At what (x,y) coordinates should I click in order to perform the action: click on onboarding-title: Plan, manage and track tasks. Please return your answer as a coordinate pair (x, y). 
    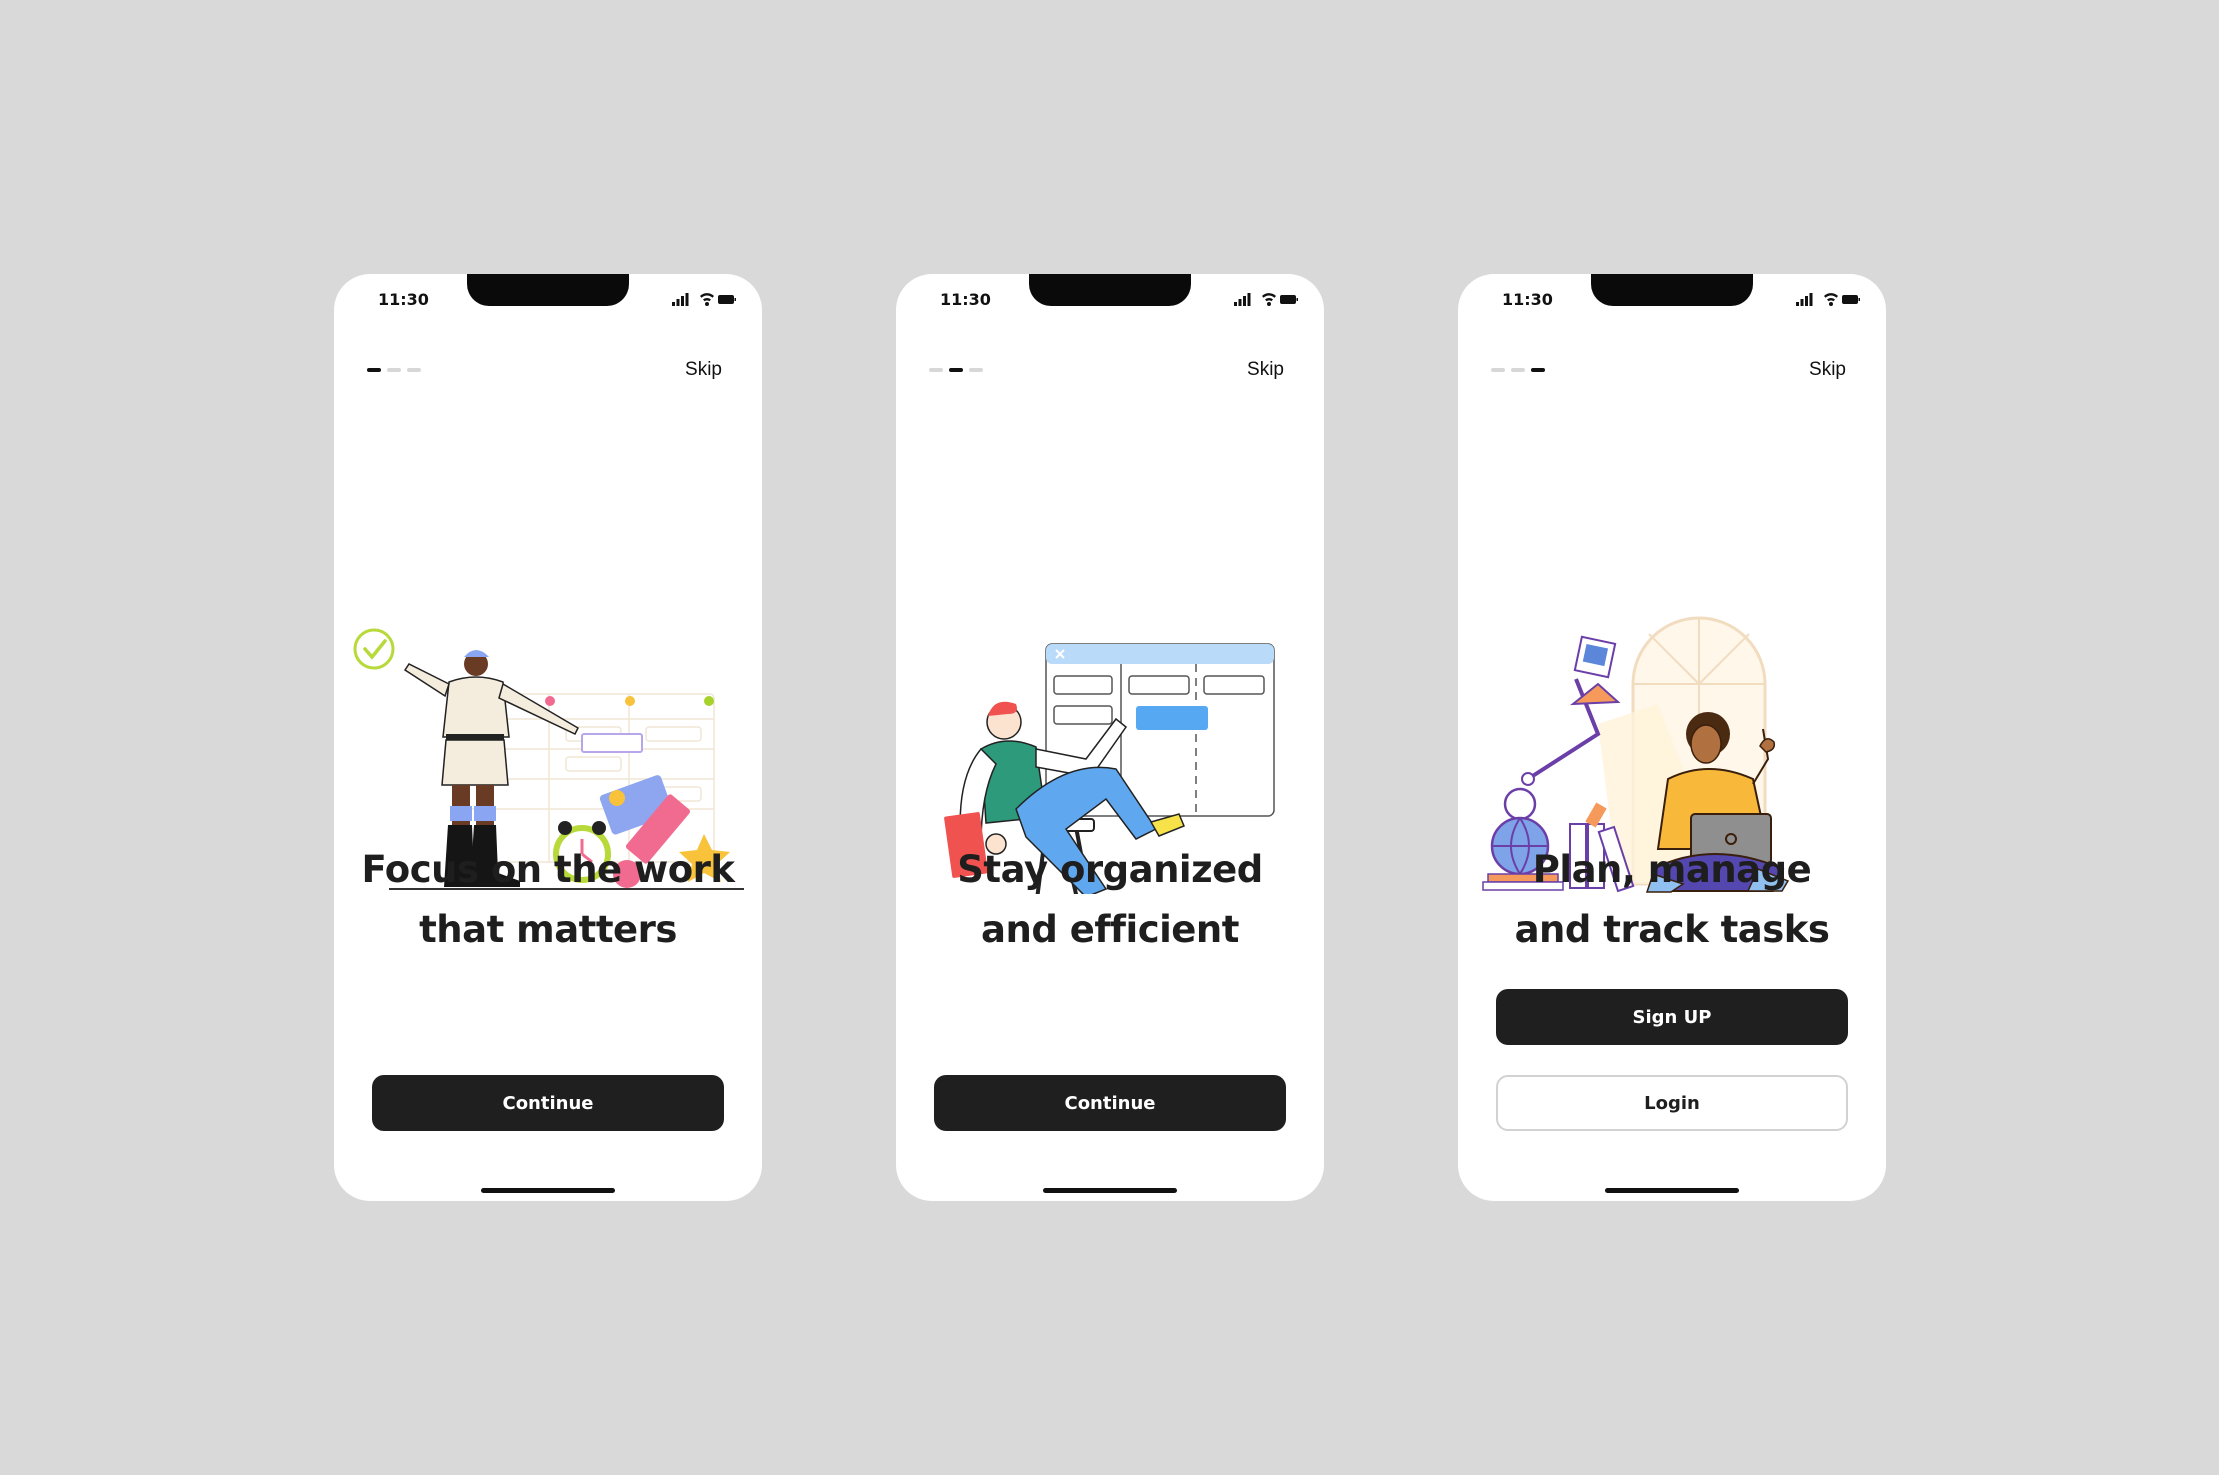
    Looking at the image, I should click on (1672, 900).